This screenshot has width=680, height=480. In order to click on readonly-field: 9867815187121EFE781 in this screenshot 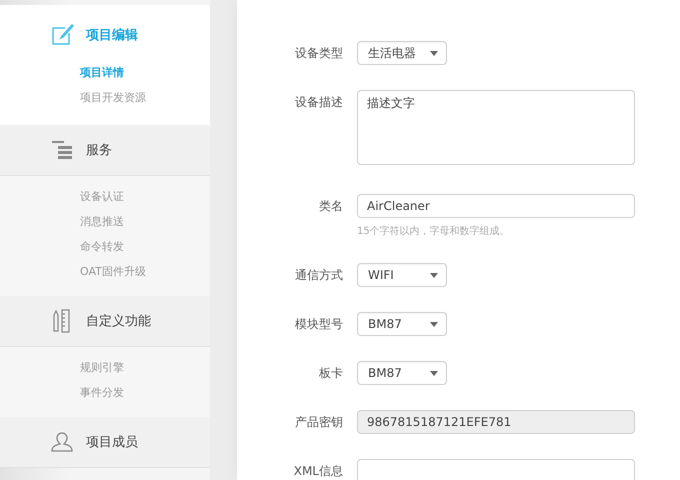, I will do `click(496, 422)`.